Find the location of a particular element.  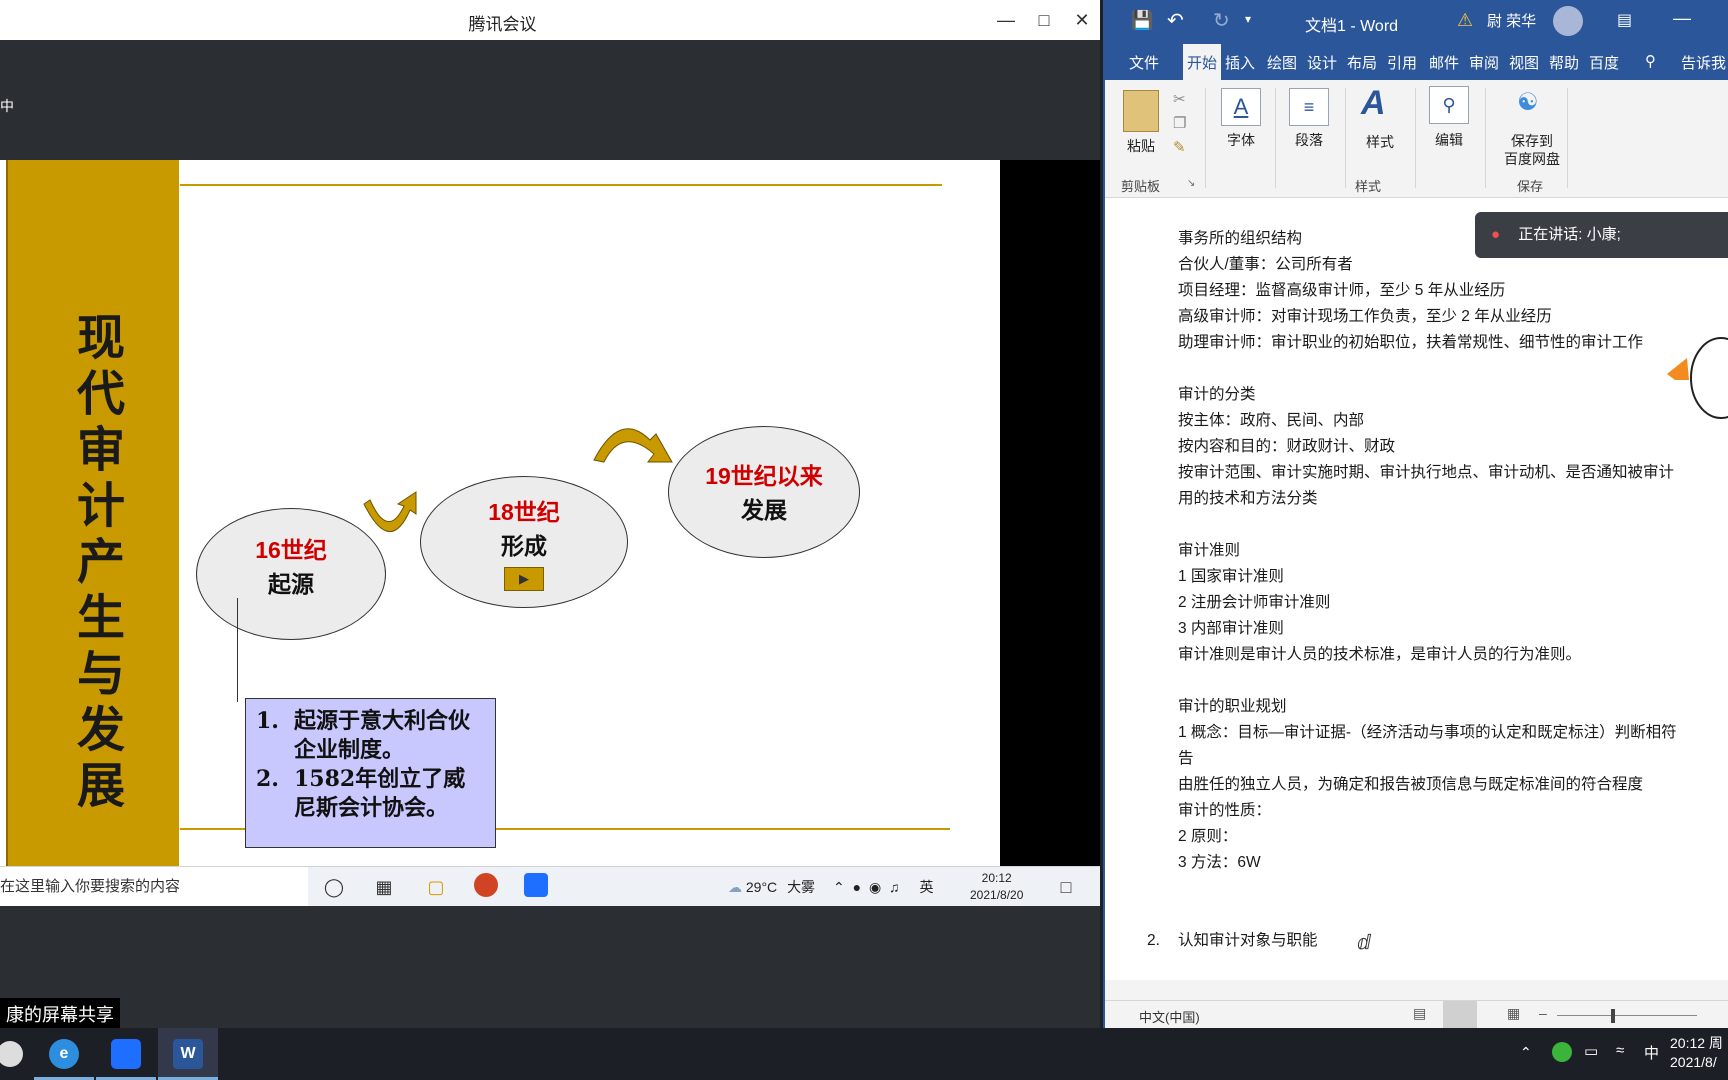

word-taskbar-icon: W is located at coordinates (188, 1054).